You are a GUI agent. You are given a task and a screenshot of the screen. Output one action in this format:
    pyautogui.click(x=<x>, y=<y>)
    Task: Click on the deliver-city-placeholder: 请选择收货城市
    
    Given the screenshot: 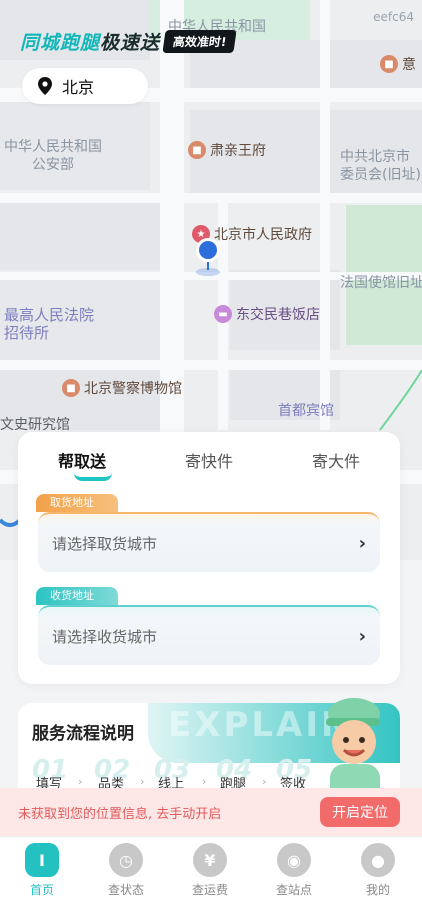 What is the action you would take?
    pyautogui.click(x=105, y=636)
    